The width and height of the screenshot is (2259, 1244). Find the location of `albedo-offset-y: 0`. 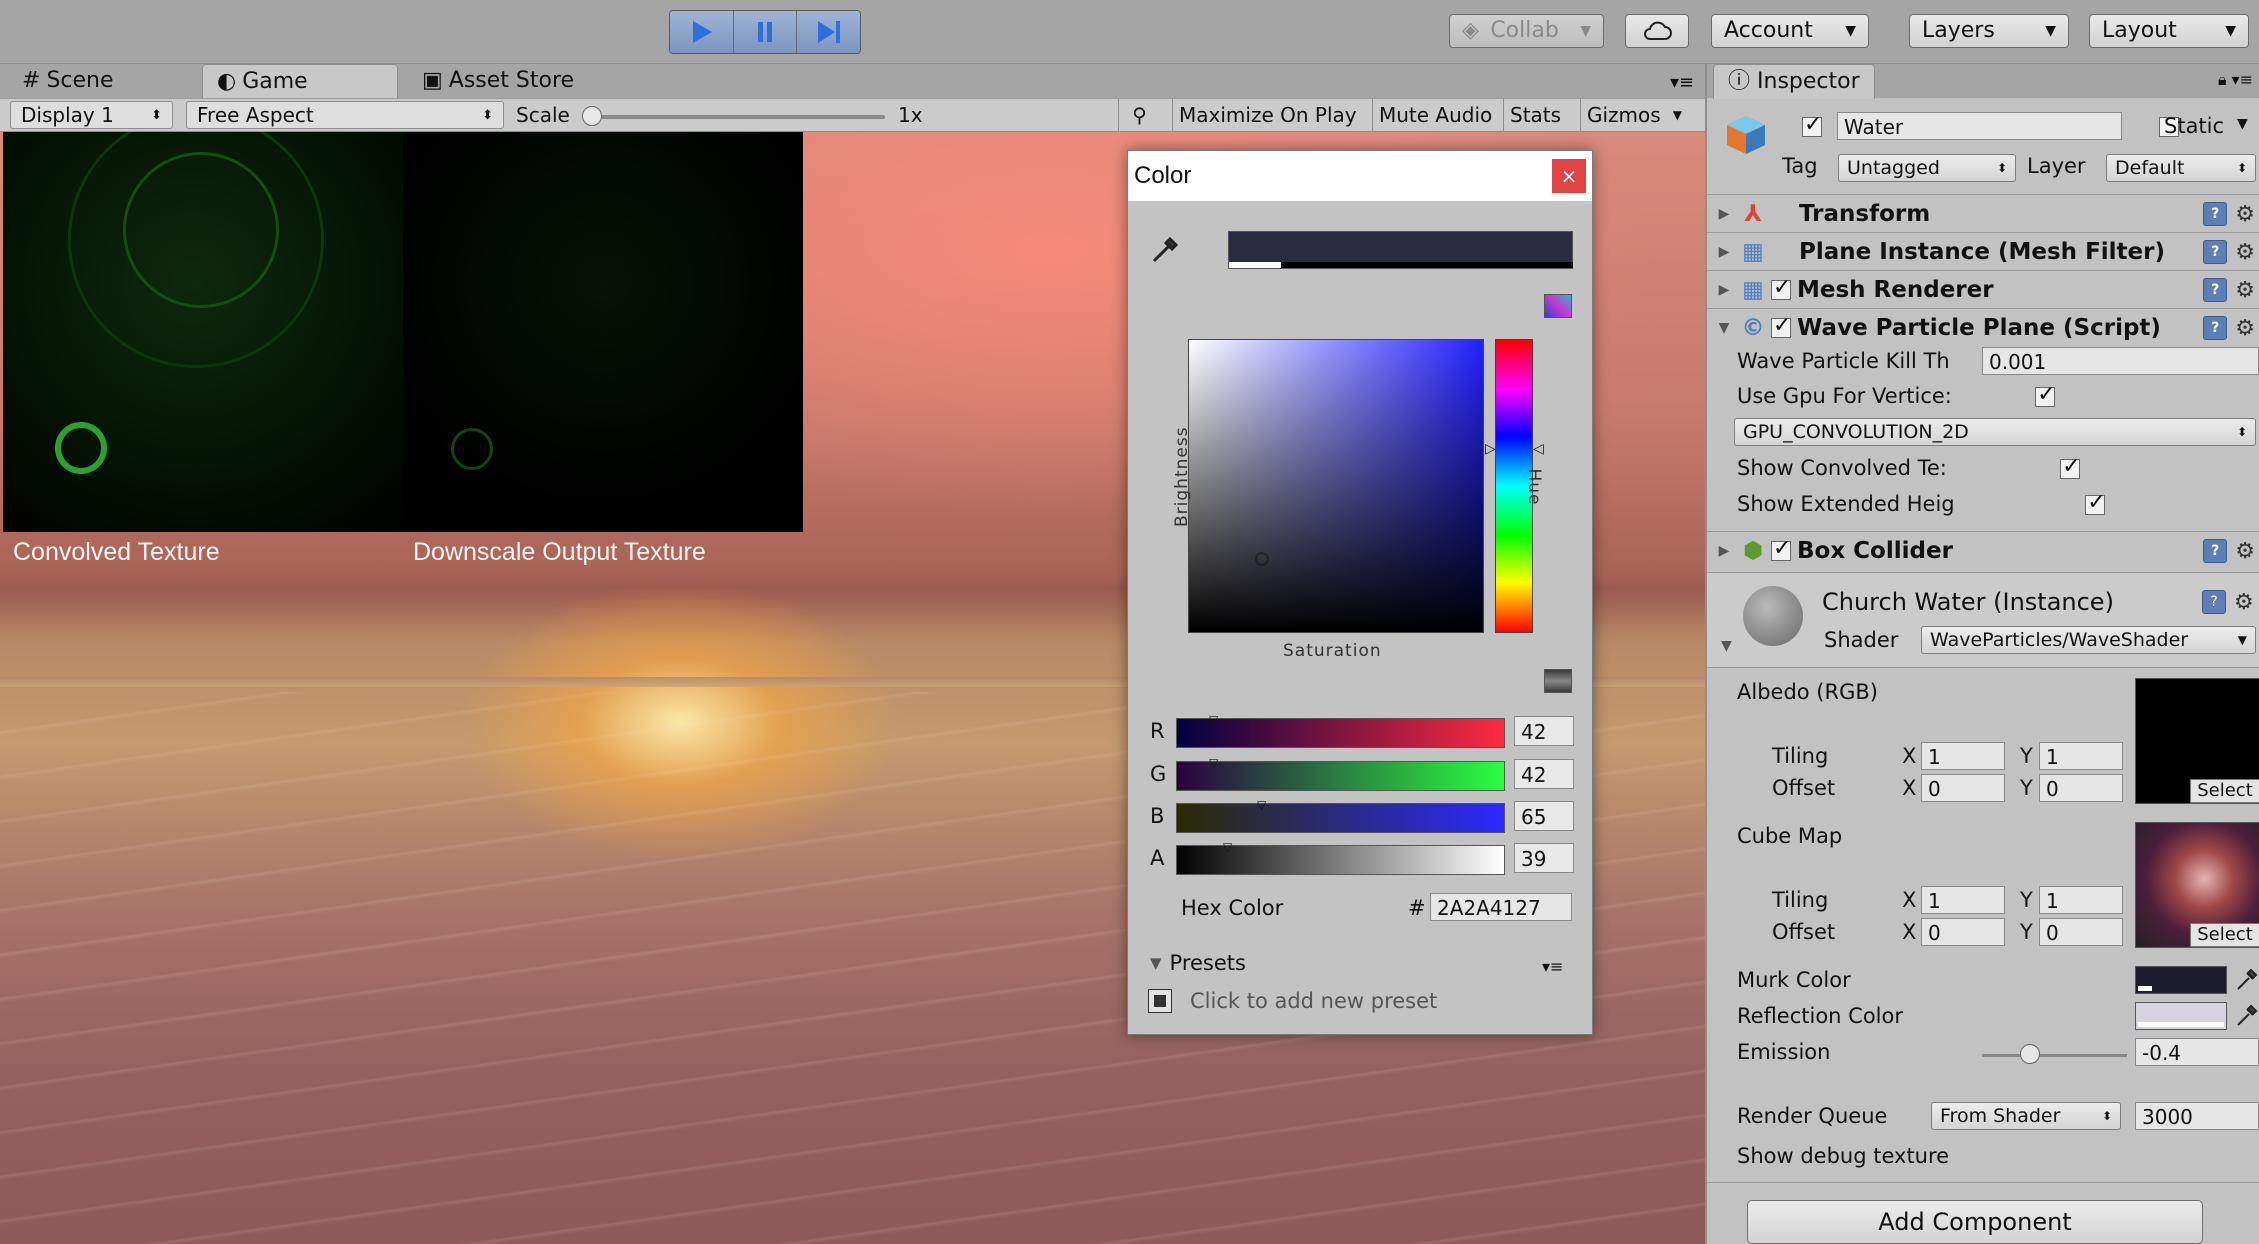

albedo-offset-y: 0 is located at coordinates (2081, 788).